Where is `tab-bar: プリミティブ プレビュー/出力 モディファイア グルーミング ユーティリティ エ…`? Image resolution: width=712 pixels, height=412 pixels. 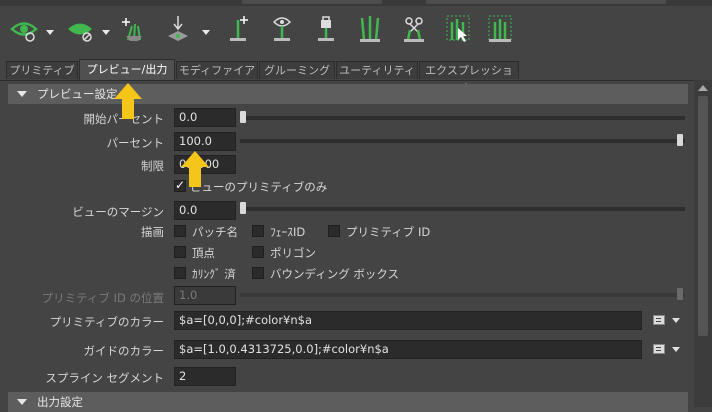
tab-bar: プリミティブ プレビュー/出力 モディファイア グルーミング ユーティリティ エ… is located at coordinates (356, 76).